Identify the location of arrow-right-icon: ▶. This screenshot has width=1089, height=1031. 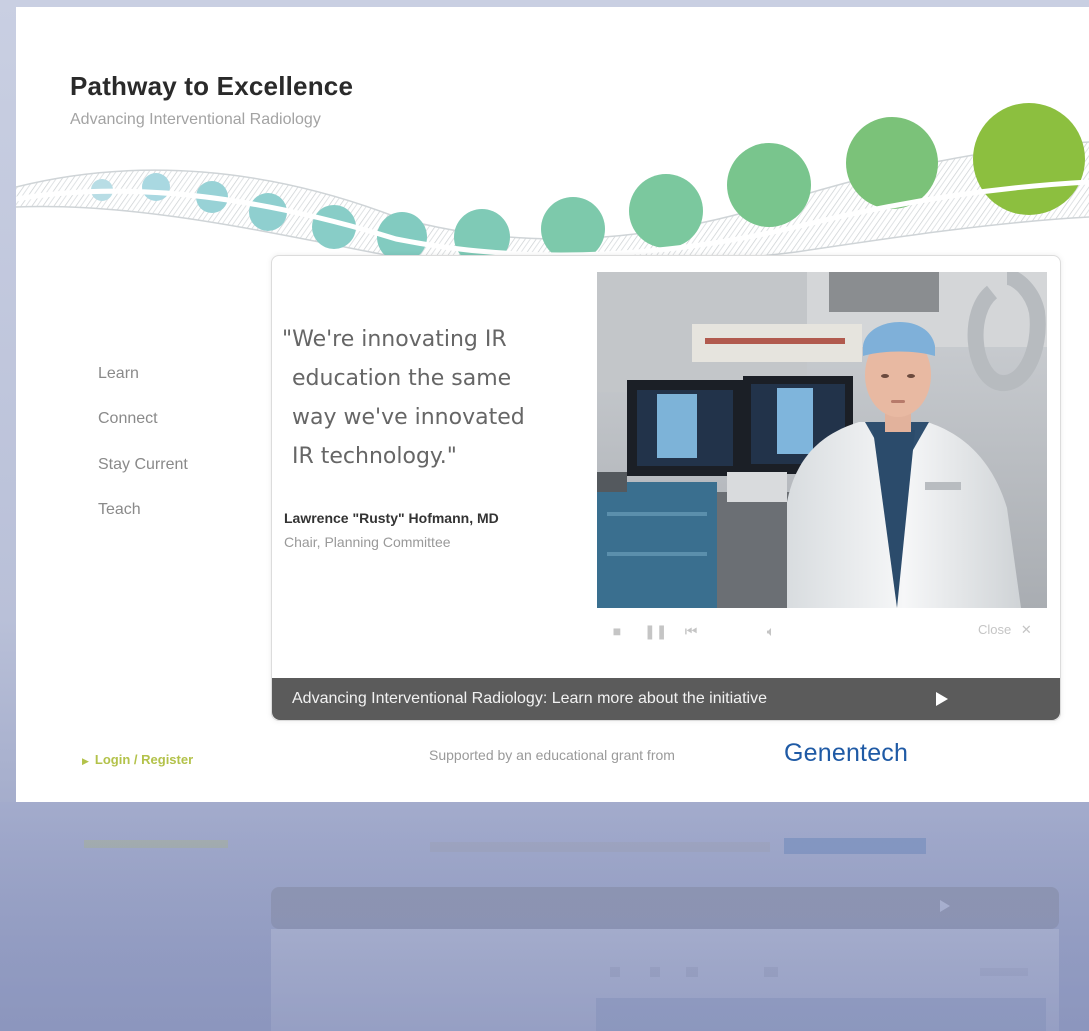
(85, 761).